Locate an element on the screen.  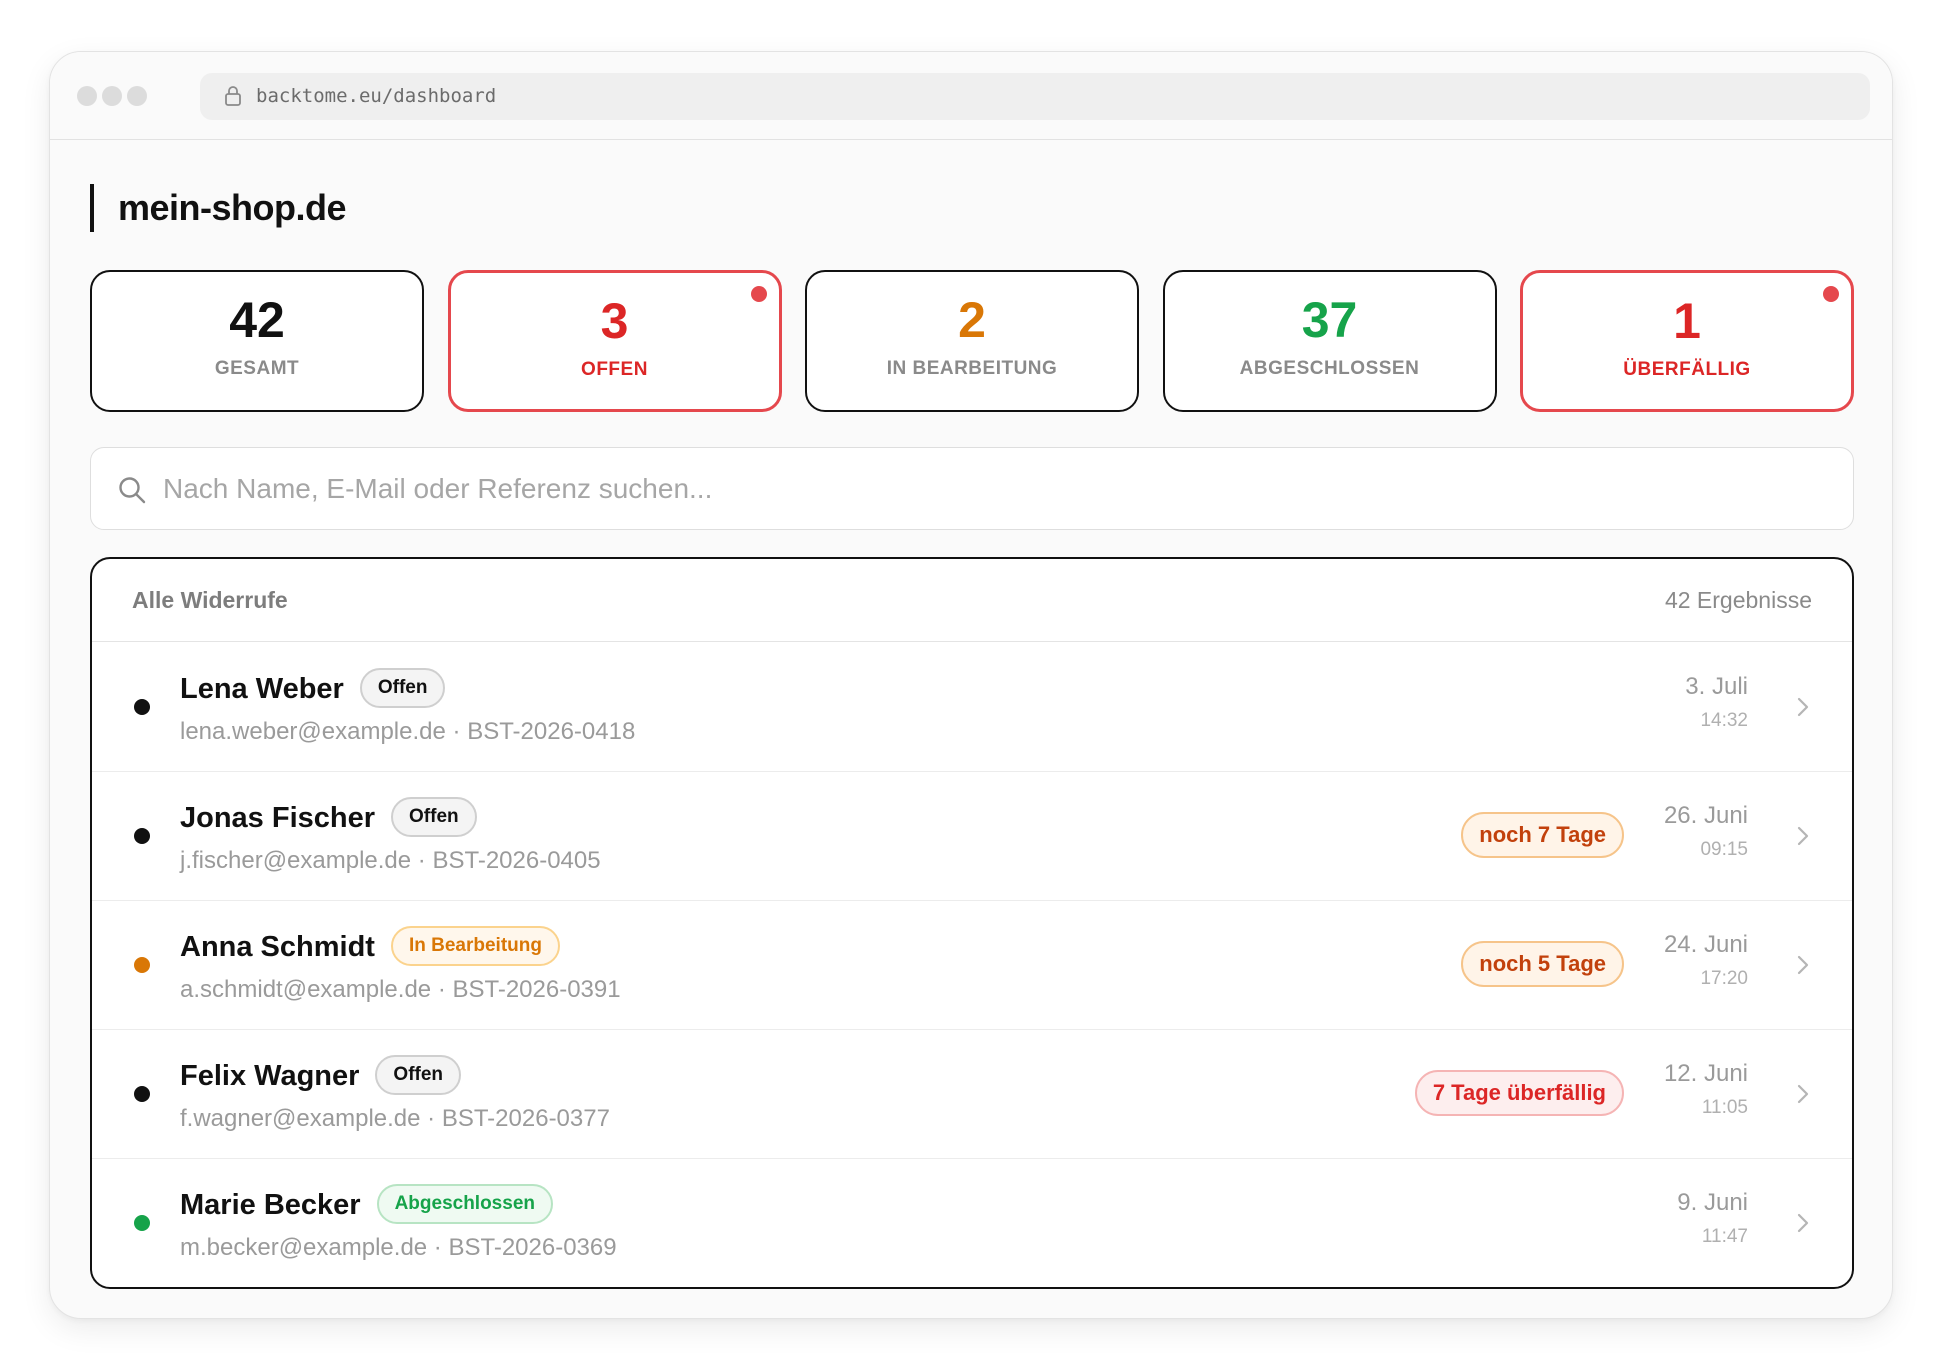
row-subline: a.schmidt@example.de · BST-2026-0391 is located at coordinates (400, 989).